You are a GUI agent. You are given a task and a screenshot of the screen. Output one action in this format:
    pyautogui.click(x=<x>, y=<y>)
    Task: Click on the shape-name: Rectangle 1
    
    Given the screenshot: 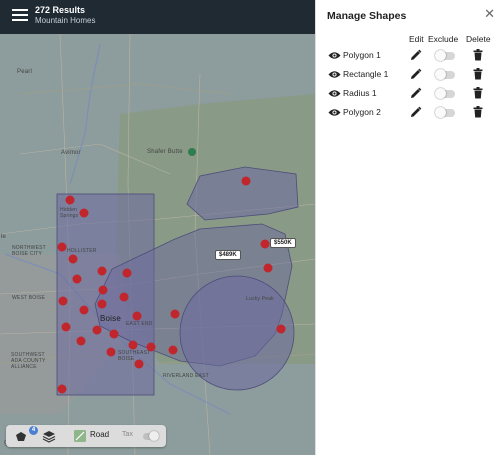 What is the action you would take?
    pyautogui.click(x=366, y=74)
    